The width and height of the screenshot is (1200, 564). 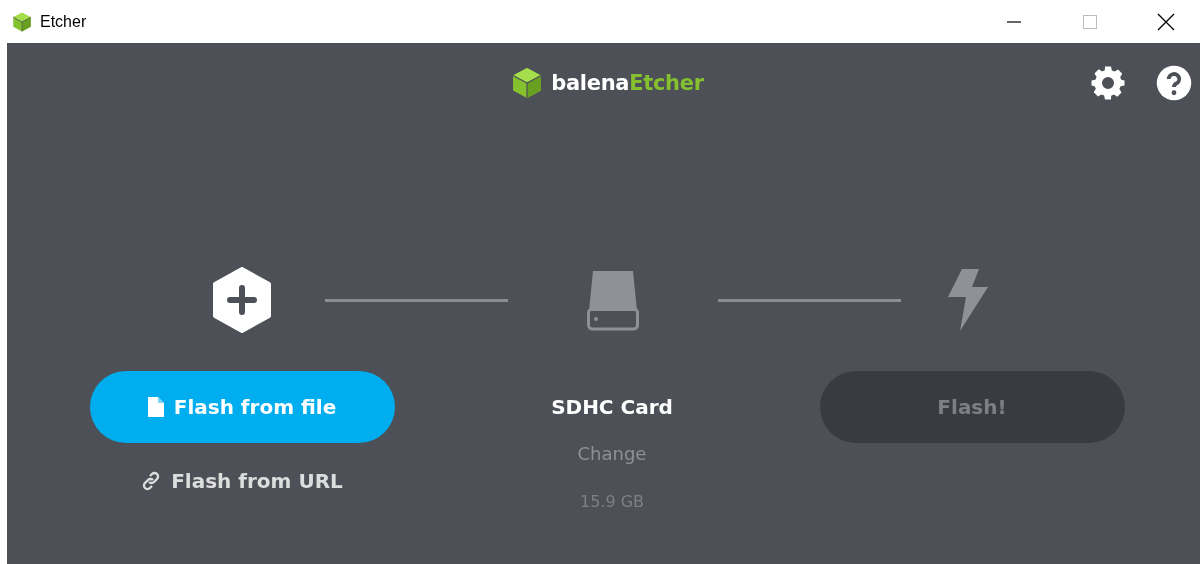 I want to click on file-icon, so click(x=155, y=407).